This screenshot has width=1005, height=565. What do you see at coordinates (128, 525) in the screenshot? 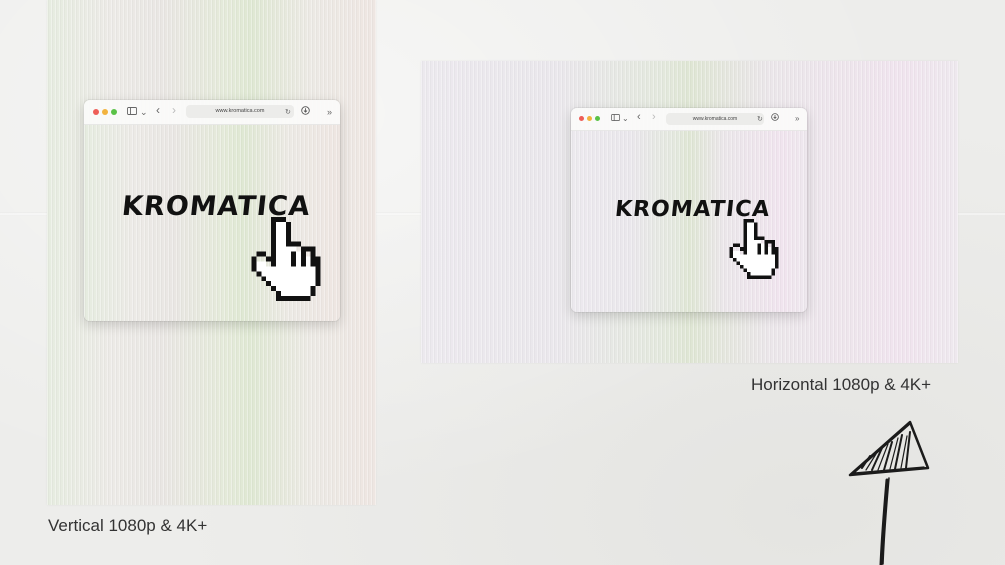
I see `vertical-caption: Vertical 1080p & 4K+` at bounding box center [128, 525].